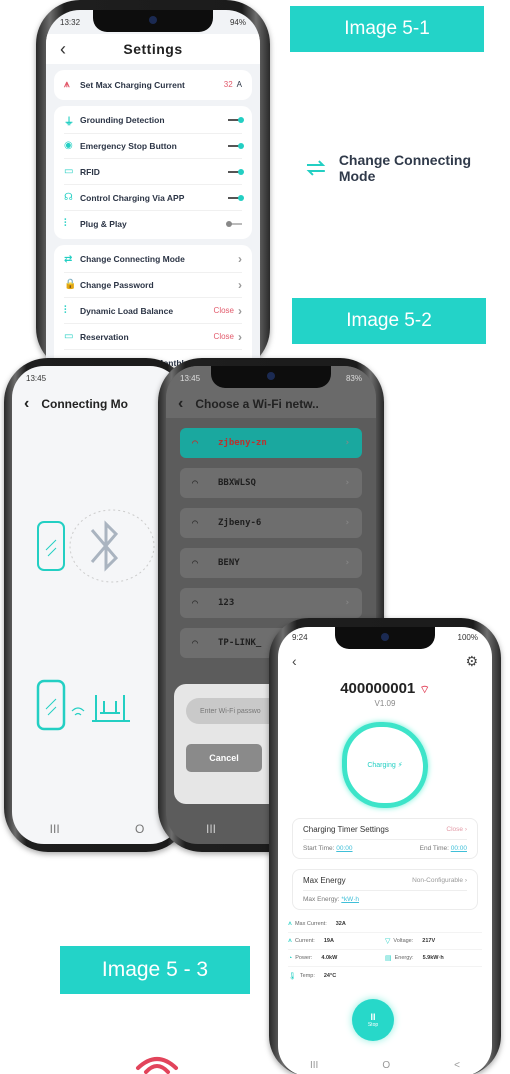  Describe the element at coordinates (434, 848) in the screenshot. I see `end-label: End Time:` at that location.